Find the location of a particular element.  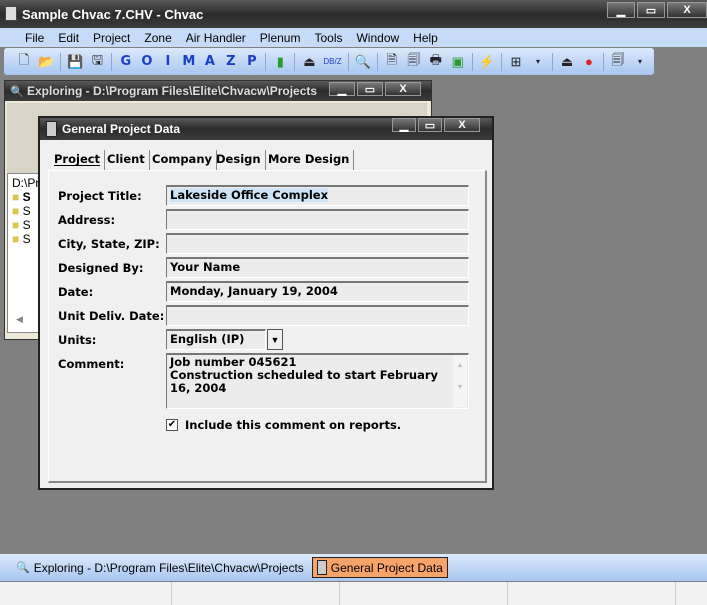

address-label: Address: is located at coordinates (87, 220).